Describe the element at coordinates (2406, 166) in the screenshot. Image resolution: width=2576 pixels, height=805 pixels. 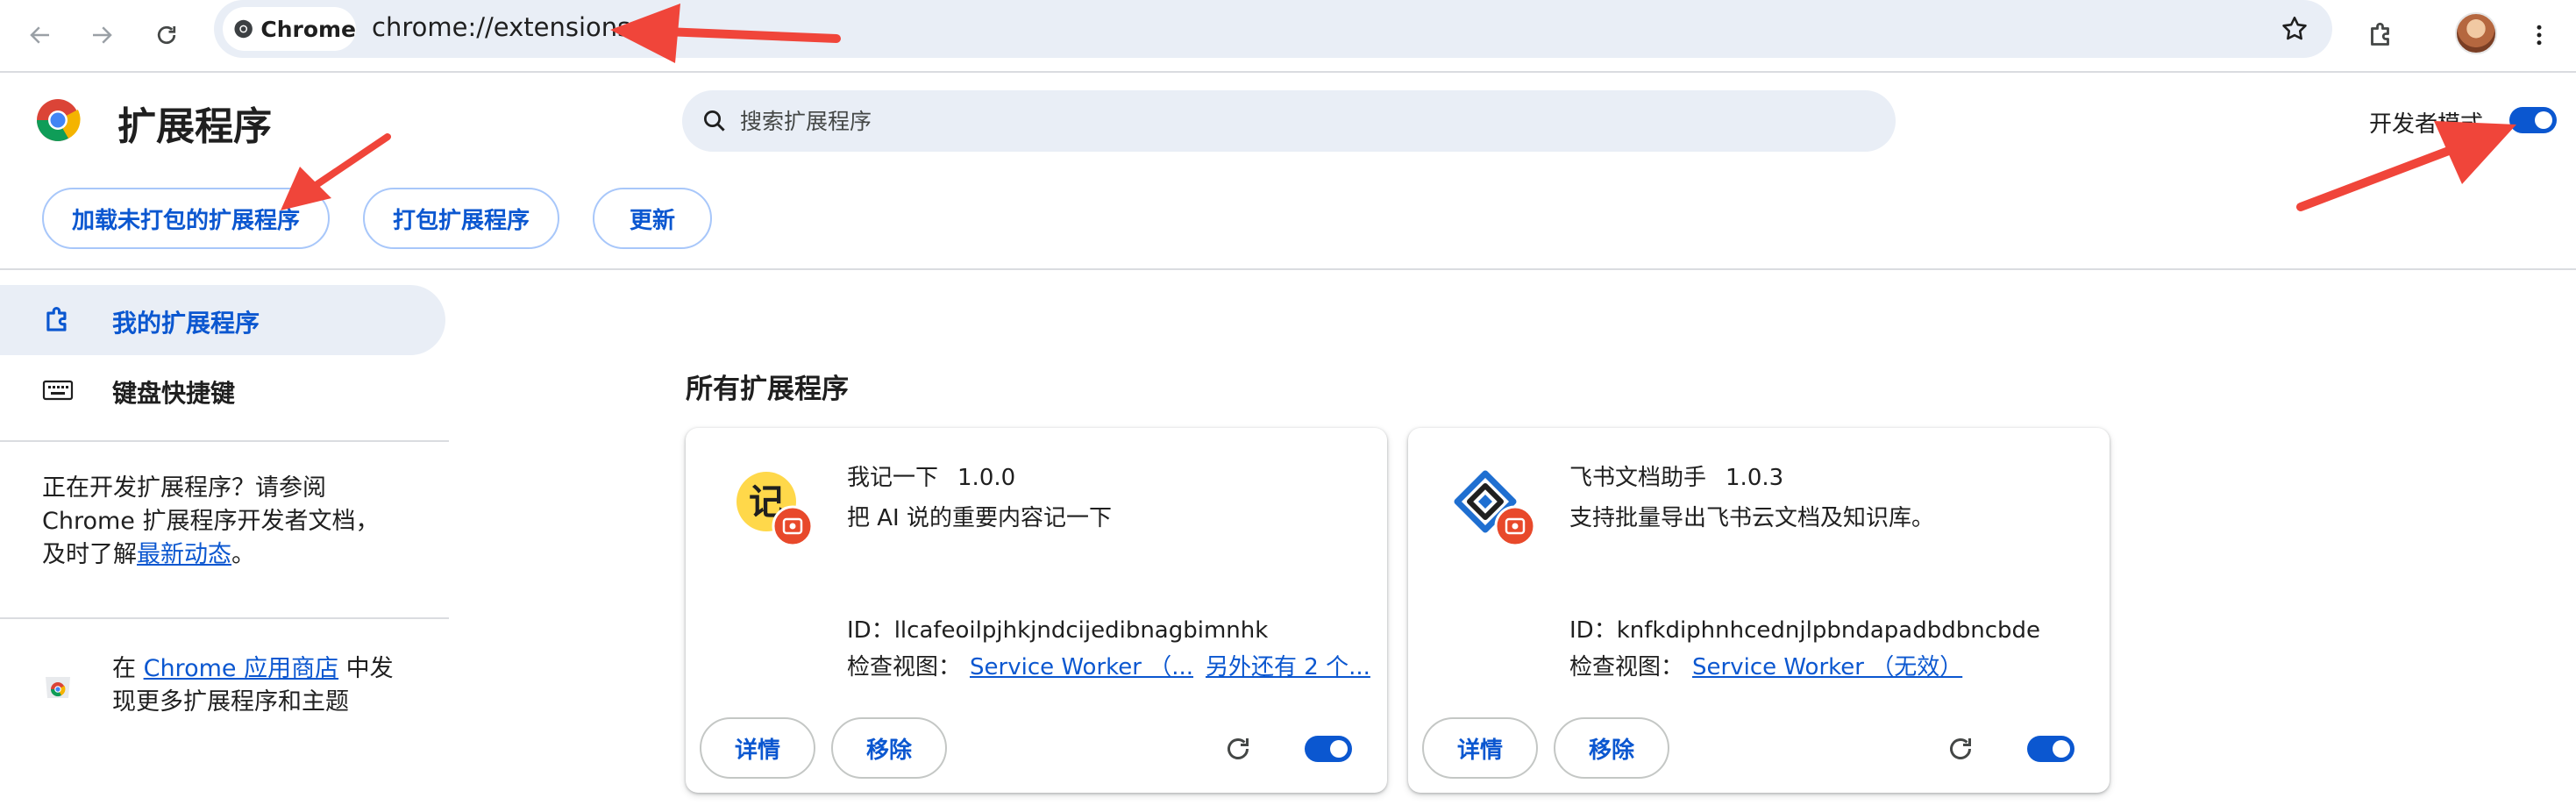
I see `annotation-arrow-dev-mode` at that location.